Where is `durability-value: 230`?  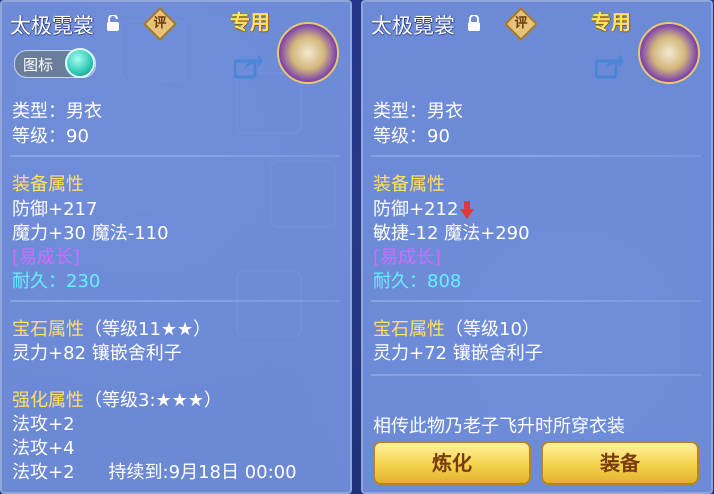
durability-value: 230 is located at coordinates (83, 281).